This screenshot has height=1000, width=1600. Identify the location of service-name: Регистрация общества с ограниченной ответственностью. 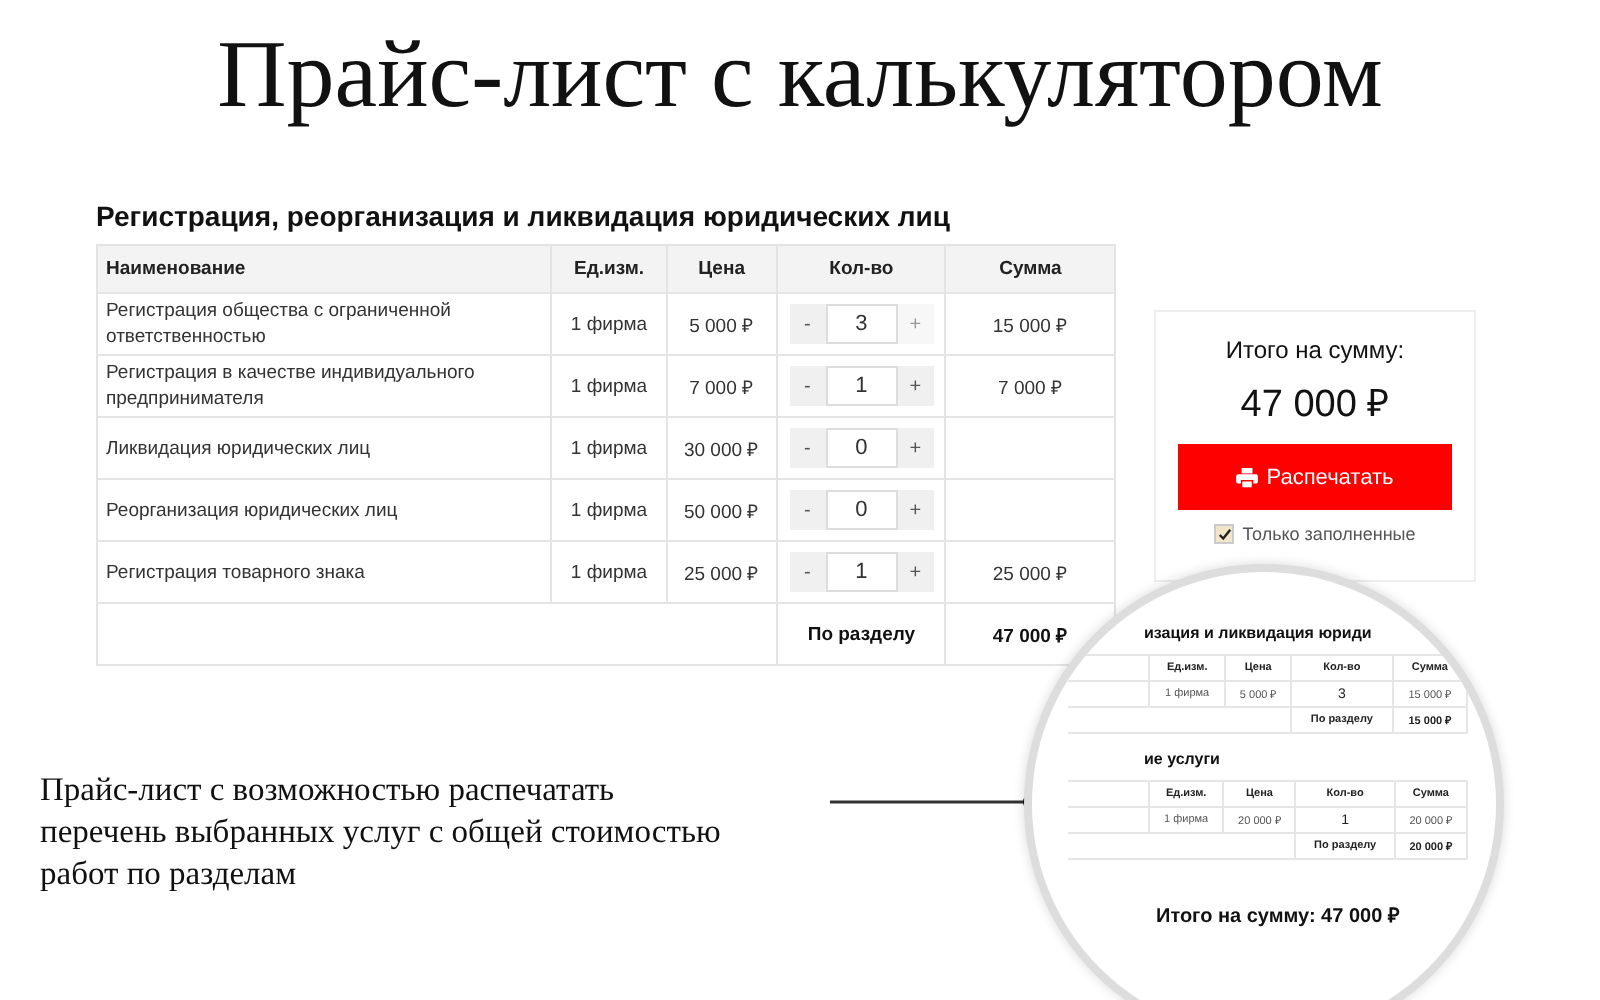
(278, 324).